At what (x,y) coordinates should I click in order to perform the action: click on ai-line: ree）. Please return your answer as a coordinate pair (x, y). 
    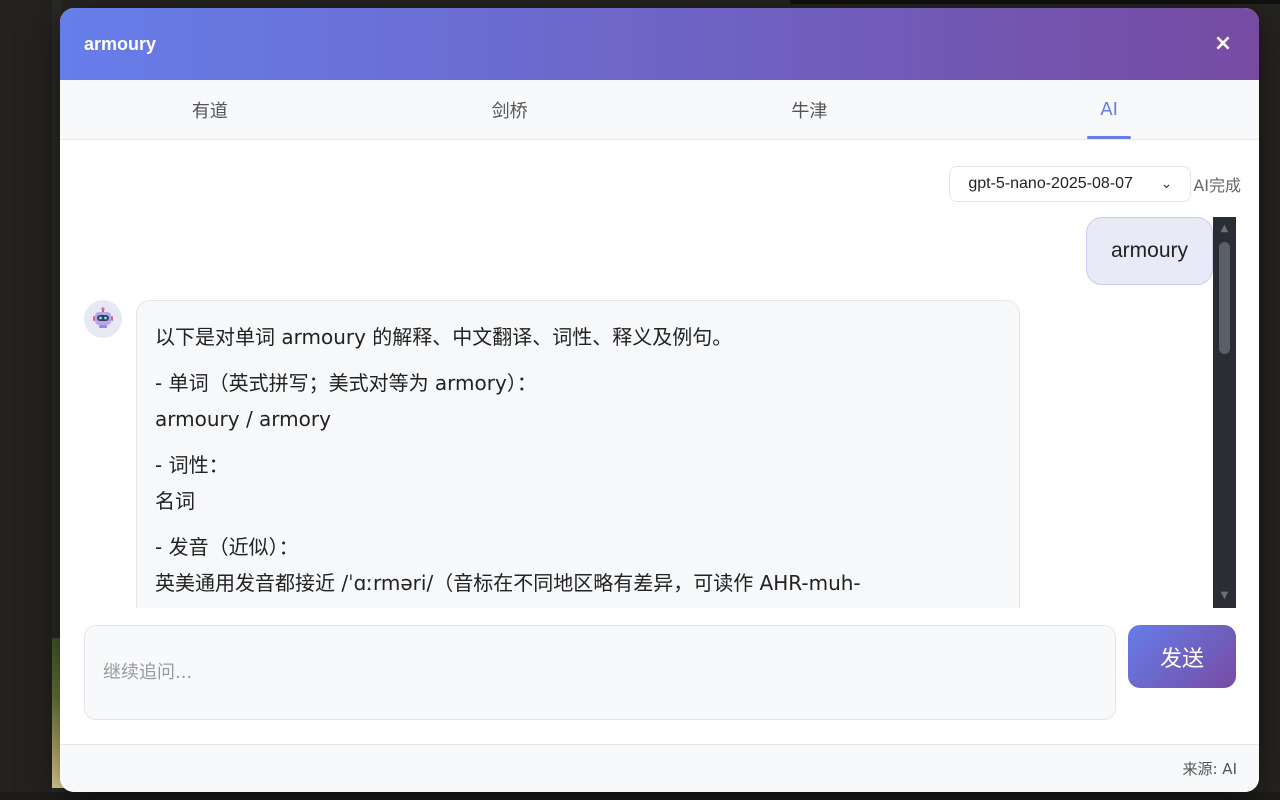
    Looking at the image, I should click on (578, 604).